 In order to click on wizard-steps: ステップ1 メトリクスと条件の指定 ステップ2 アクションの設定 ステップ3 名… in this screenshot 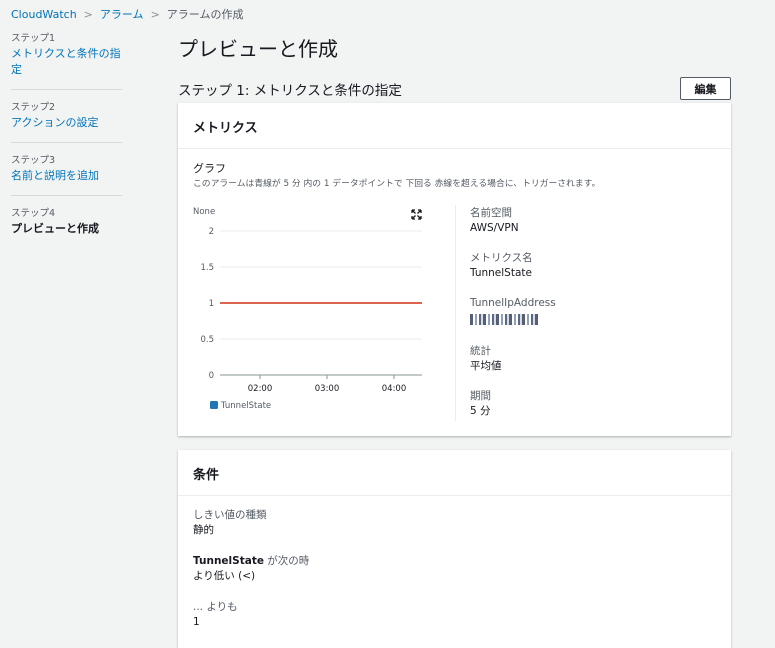, I will do `click(66, 146)`.